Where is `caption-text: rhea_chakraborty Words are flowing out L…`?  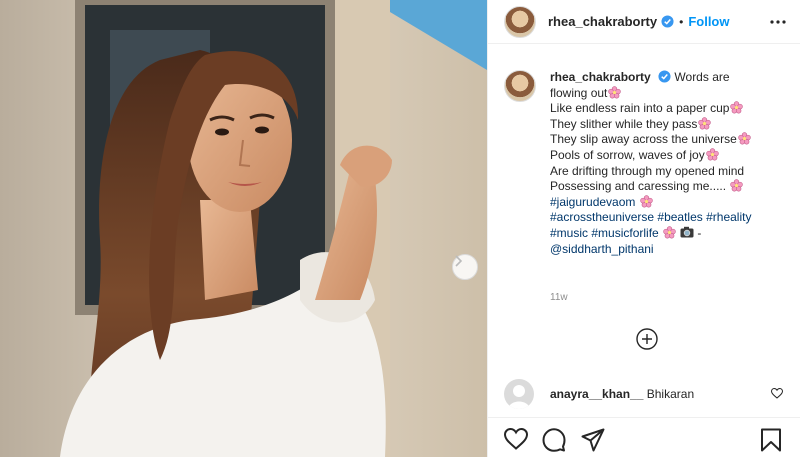 caption-text: rhea_chakraborty Words are flowing out L… is located at coordinates (669, 163).